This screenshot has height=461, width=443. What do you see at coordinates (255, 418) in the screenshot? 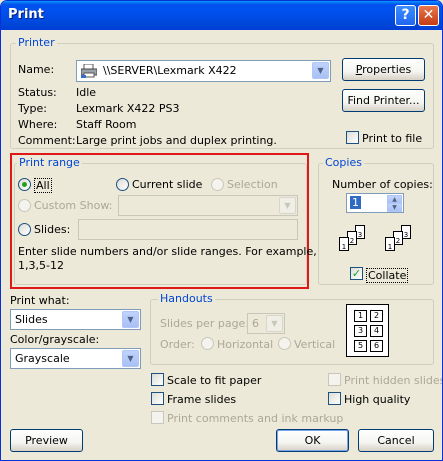
I see `print-comments-label: Print comments and ink markup` at bounding box center [255, 418].